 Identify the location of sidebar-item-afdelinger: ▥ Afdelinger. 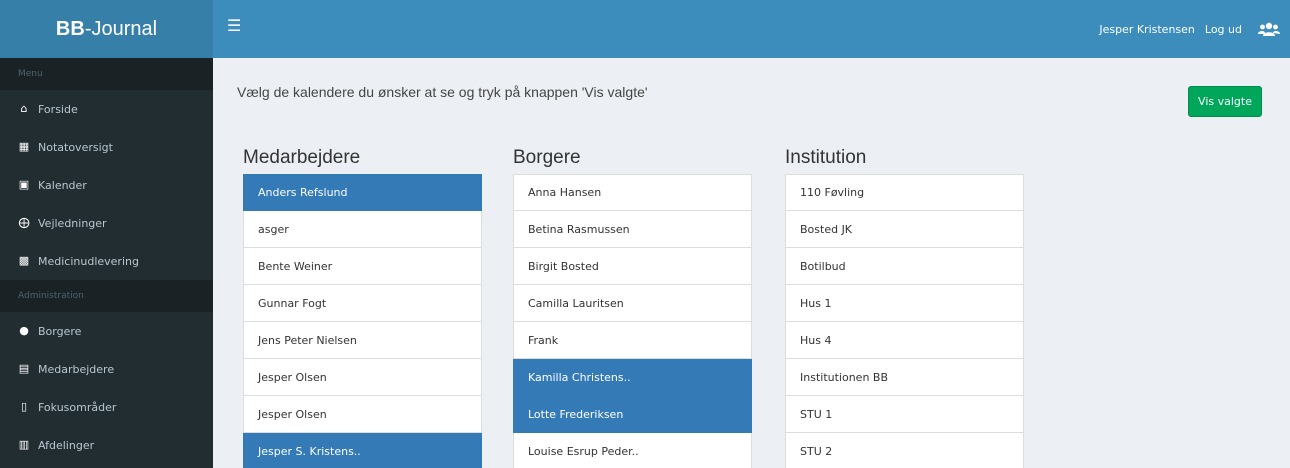
(106, 445).